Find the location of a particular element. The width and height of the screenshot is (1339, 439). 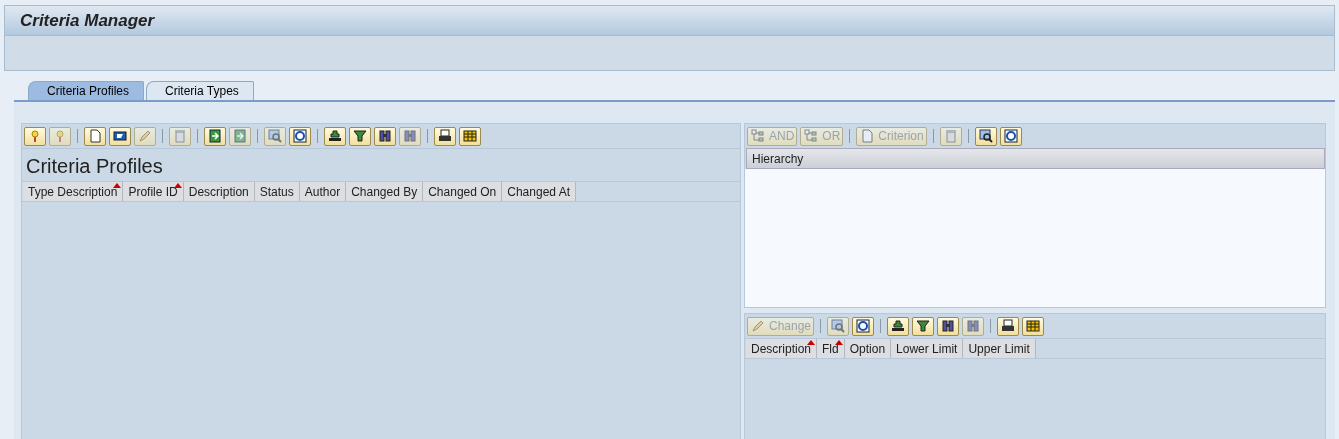

section-title: Criteria Profiles is located at coordinates (381, 164).